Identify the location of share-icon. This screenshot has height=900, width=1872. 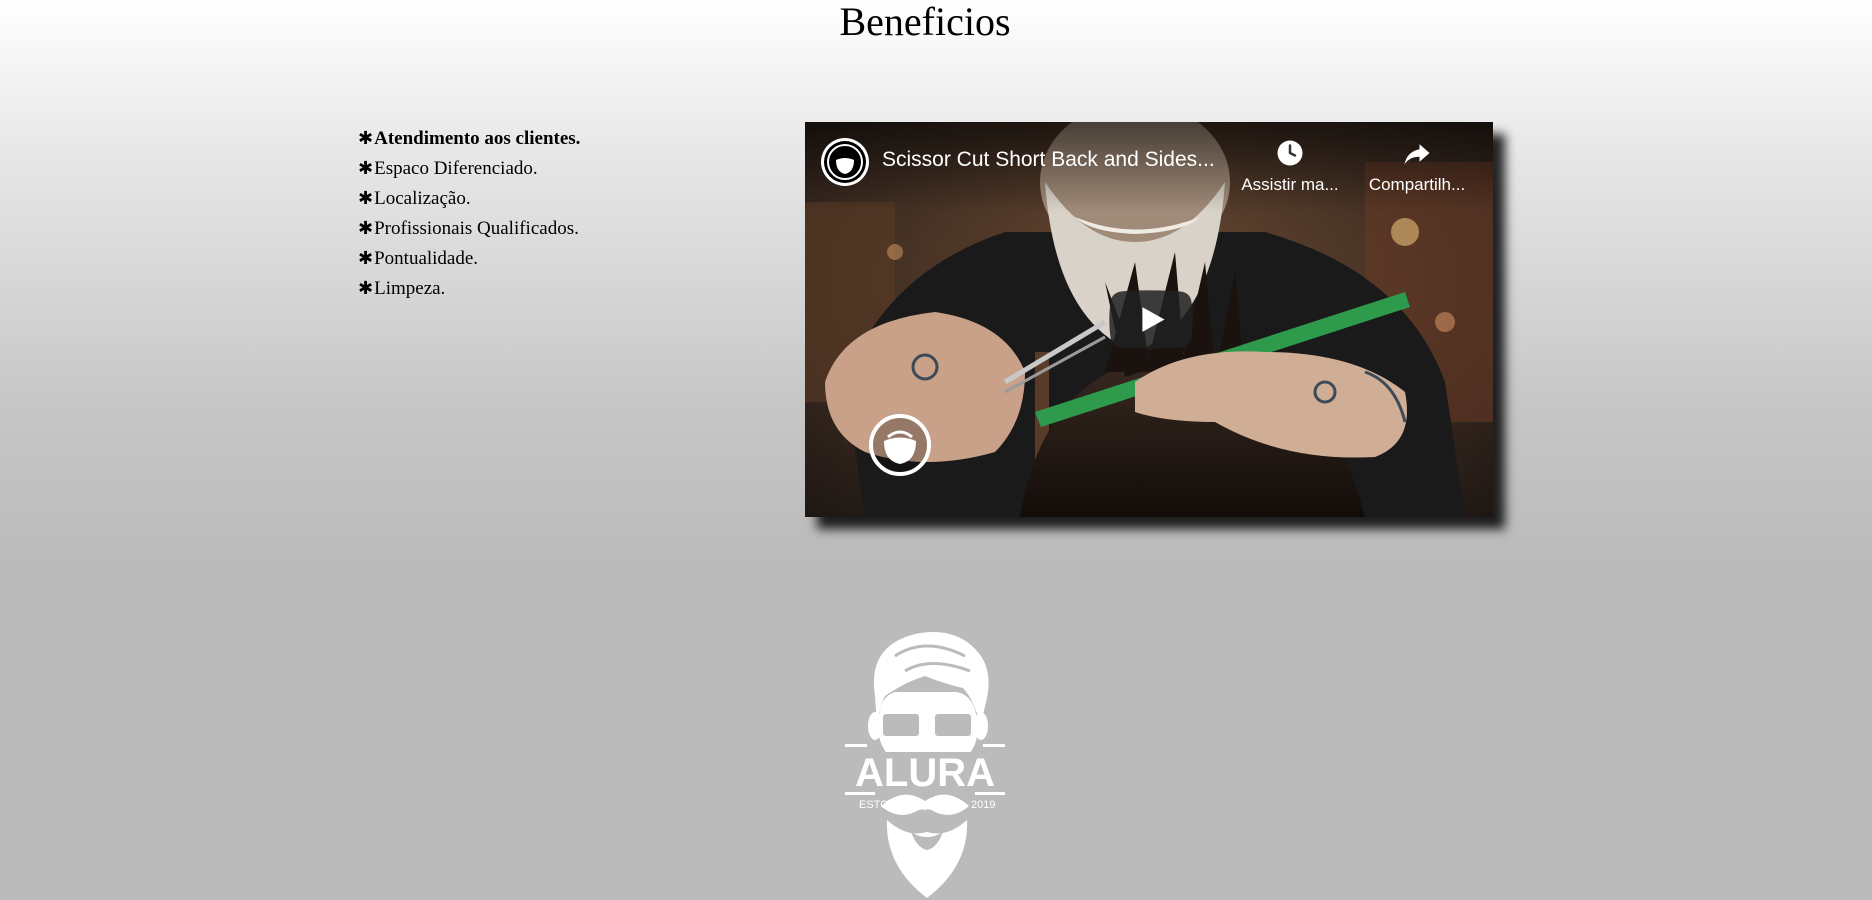
(1417, 154).